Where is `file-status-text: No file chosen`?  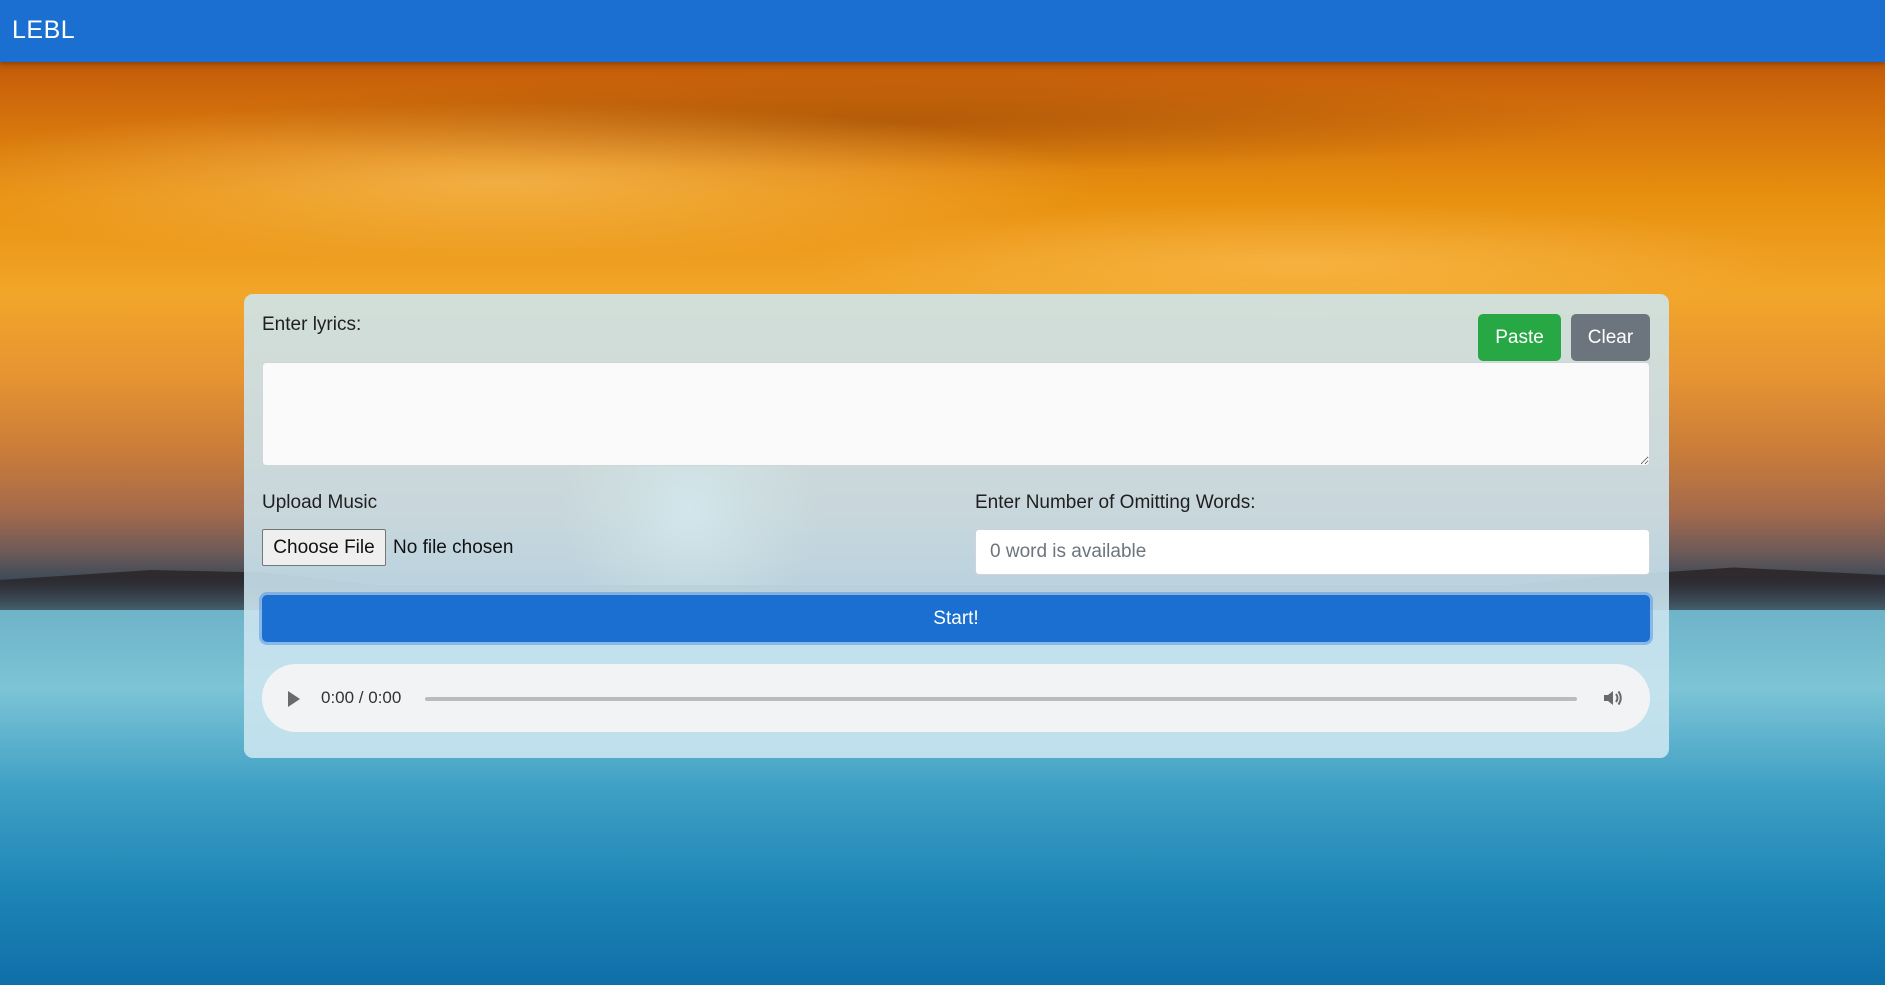
file-status-text: No file chosen is located at coordinates (453, 547).